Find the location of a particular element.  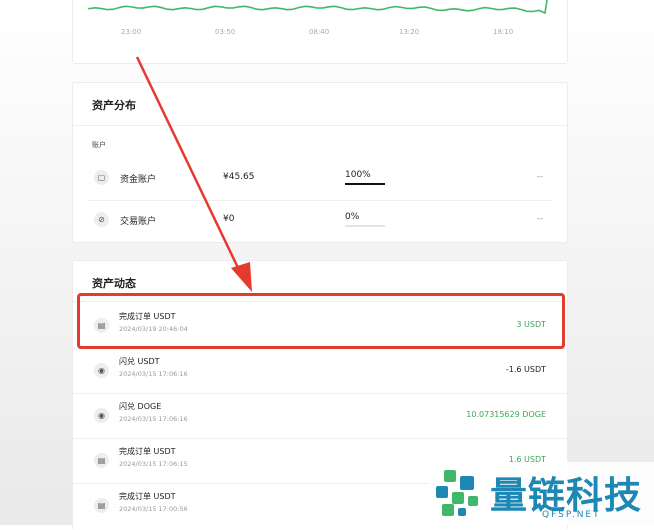

account-row-funding: ▢ 资金账户 ¥45.65 100% -- is located at coordinates (320, 179).